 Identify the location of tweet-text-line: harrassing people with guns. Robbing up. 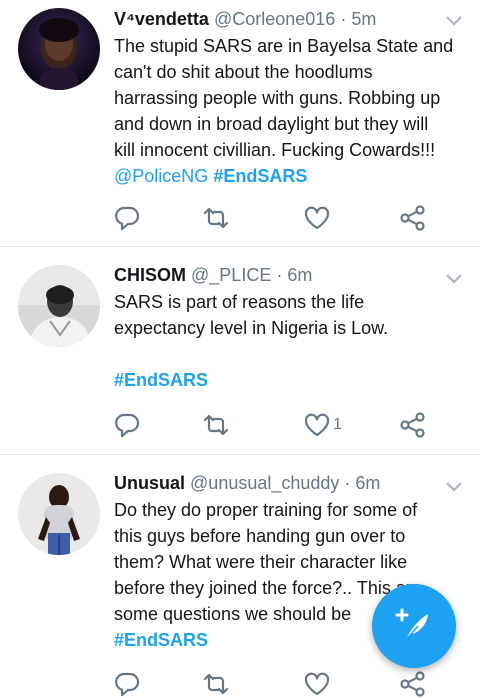
(277, 98).